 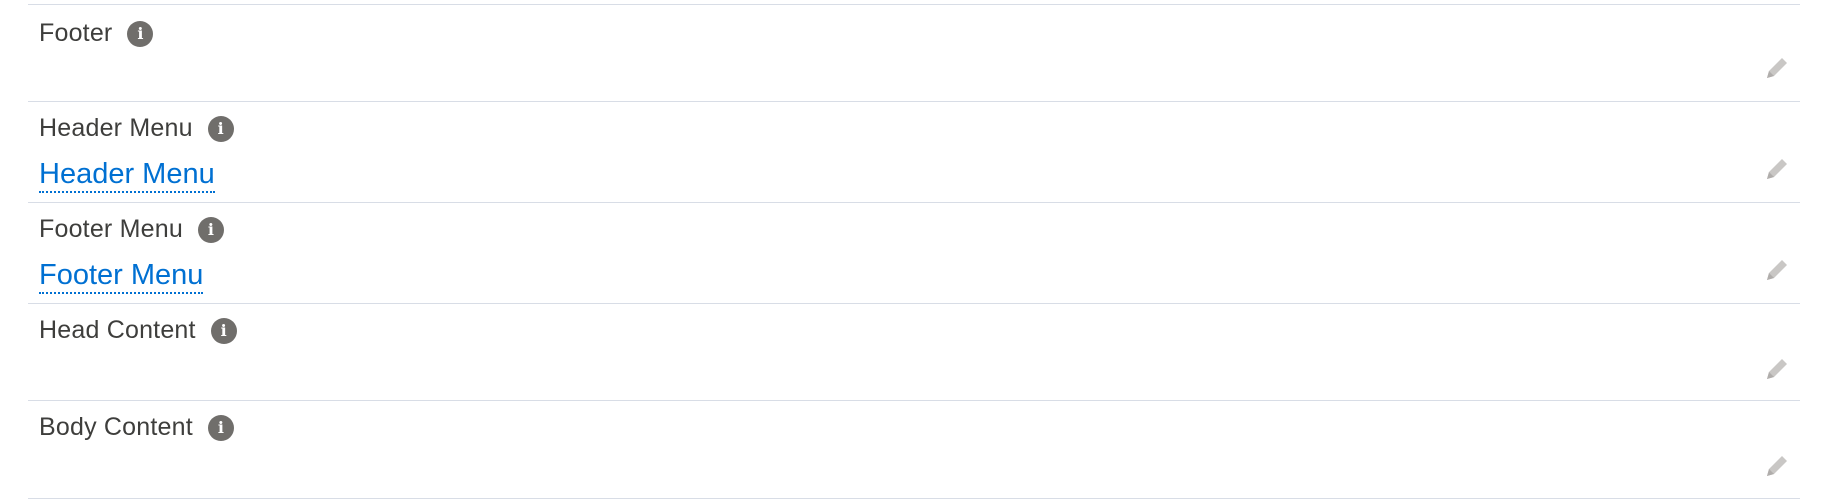 I want to click on field-label-line: Header Menu i, so click(x=136, y=128).